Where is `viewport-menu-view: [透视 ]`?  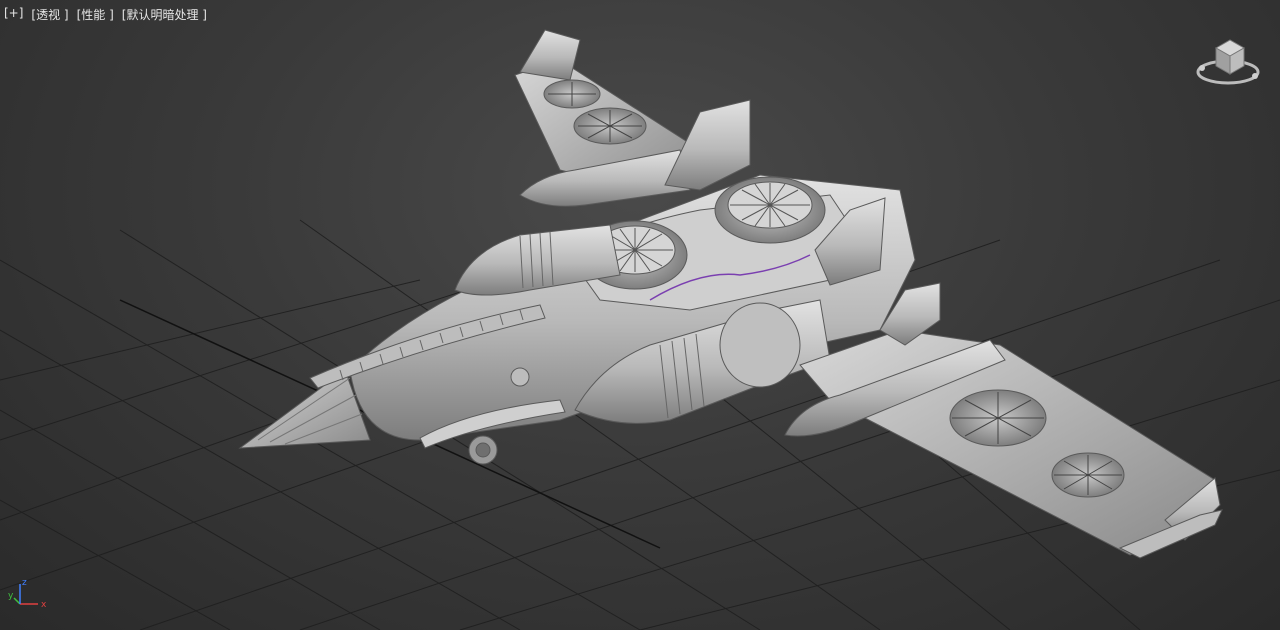
viewport-menu-view: [透视 ] is located at coordinates (49, 14).